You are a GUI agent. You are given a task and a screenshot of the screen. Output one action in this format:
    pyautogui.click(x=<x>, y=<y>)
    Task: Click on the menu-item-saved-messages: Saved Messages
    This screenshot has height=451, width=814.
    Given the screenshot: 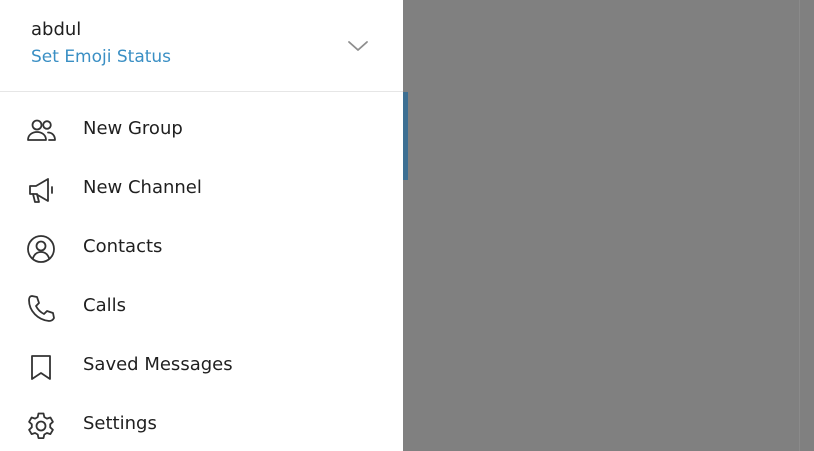 What is the action you would take?
    pyautogui.click(x=201, y=366)
    